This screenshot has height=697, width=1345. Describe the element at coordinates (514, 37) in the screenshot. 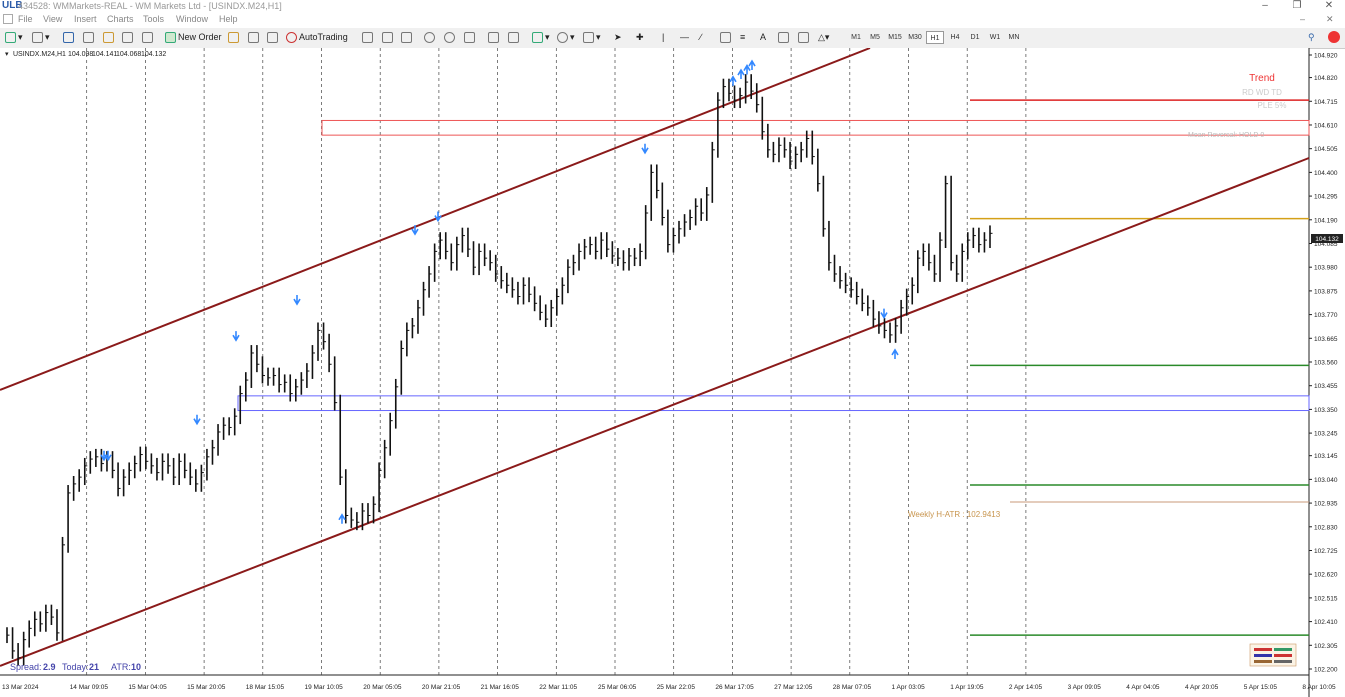

I see `chart-shift-icon` at that location.